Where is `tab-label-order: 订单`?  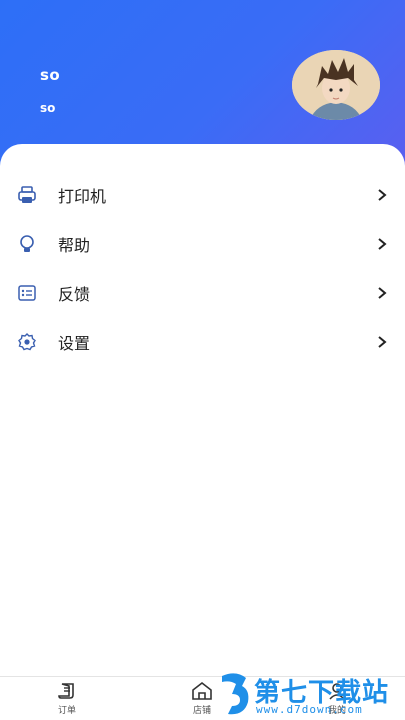
tab-label-order: 订单 is located at coordinates (66, 711).